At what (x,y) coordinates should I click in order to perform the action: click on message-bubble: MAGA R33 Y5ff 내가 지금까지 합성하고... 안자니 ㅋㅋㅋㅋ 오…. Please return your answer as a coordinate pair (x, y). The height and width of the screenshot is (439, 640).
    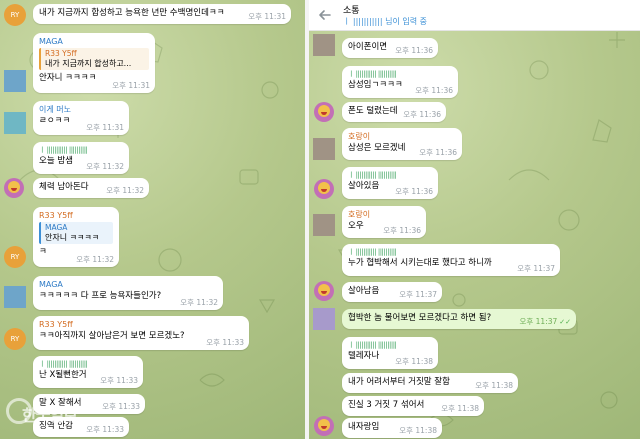
    Looking at the image, I should click on (94, 63).